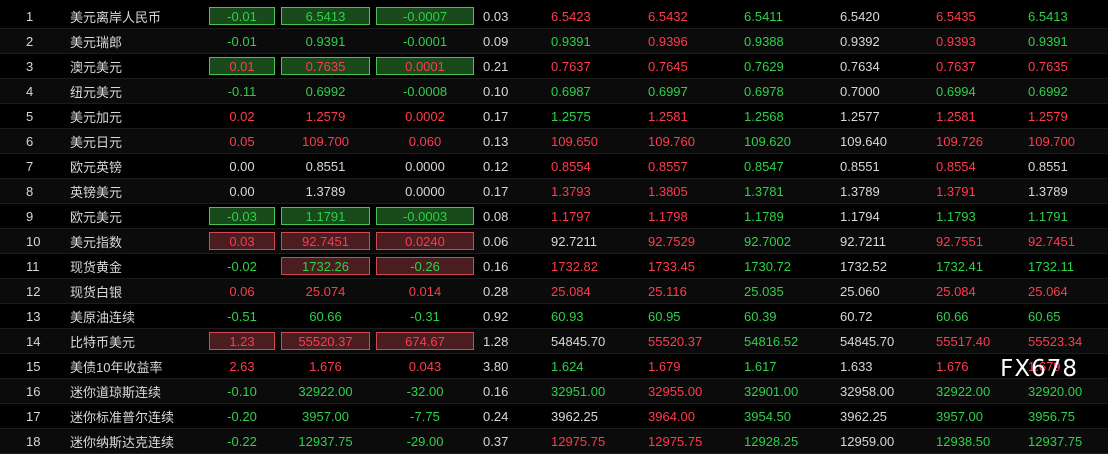 Image resolution: width=1108 pixels, height=454 pixels. I want to click on no-cell: 4, so click(32, 91).